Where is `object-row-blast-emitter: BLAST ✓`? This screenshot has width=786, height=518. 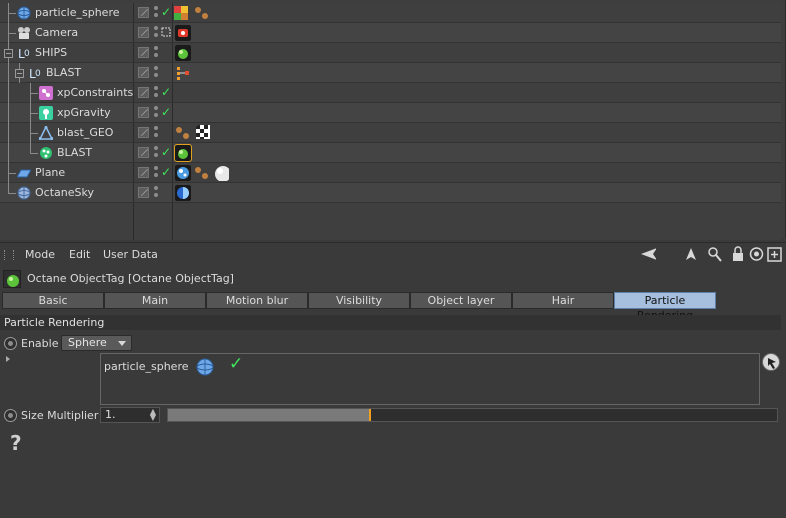 object-row-blast-emitter: BLAST ✓ is located at coordinates (390, 153).